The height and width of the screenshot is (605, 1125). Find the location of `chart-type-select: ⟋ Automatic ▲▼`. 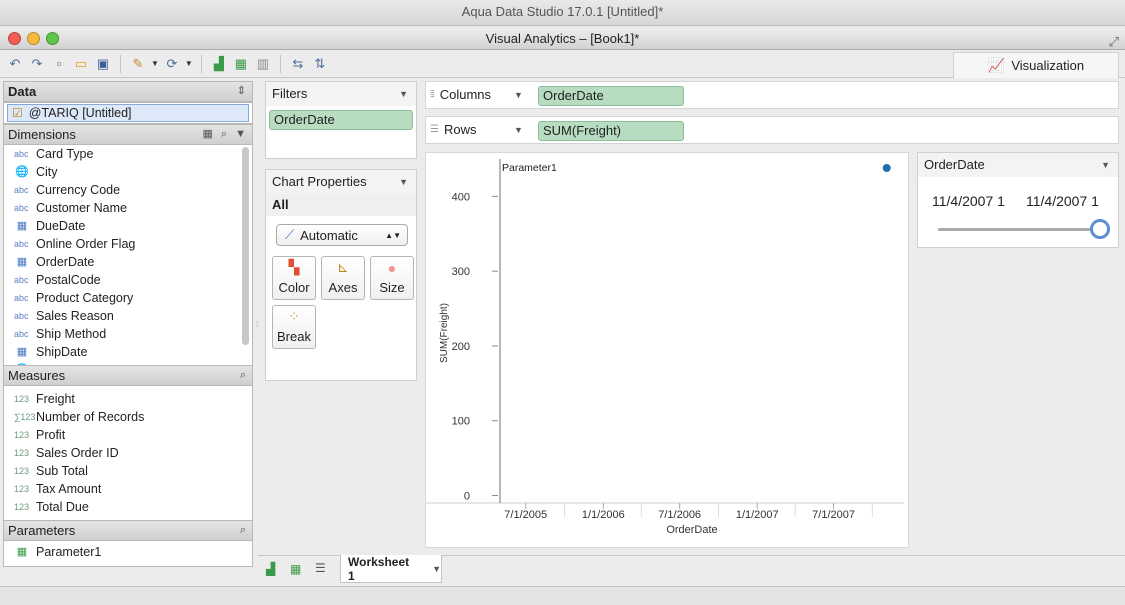

chart-type-select: ⟋ Automatic ▲▼ is located at coordinates (342, 235).